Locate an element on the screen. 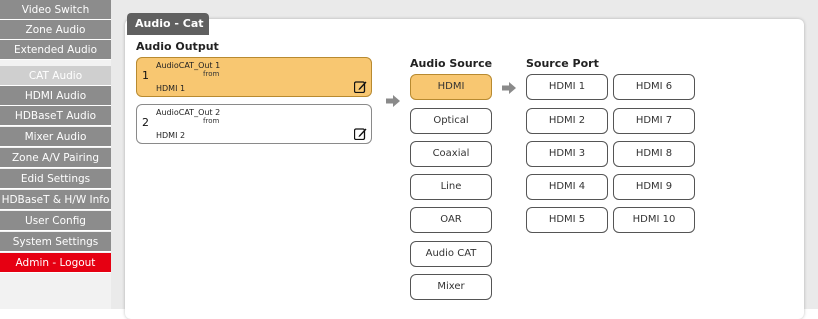 The width and height of the screenshot is (818, 319). port-button-hdmi-8: HDMI 8 is located at coordinates (654, 154).